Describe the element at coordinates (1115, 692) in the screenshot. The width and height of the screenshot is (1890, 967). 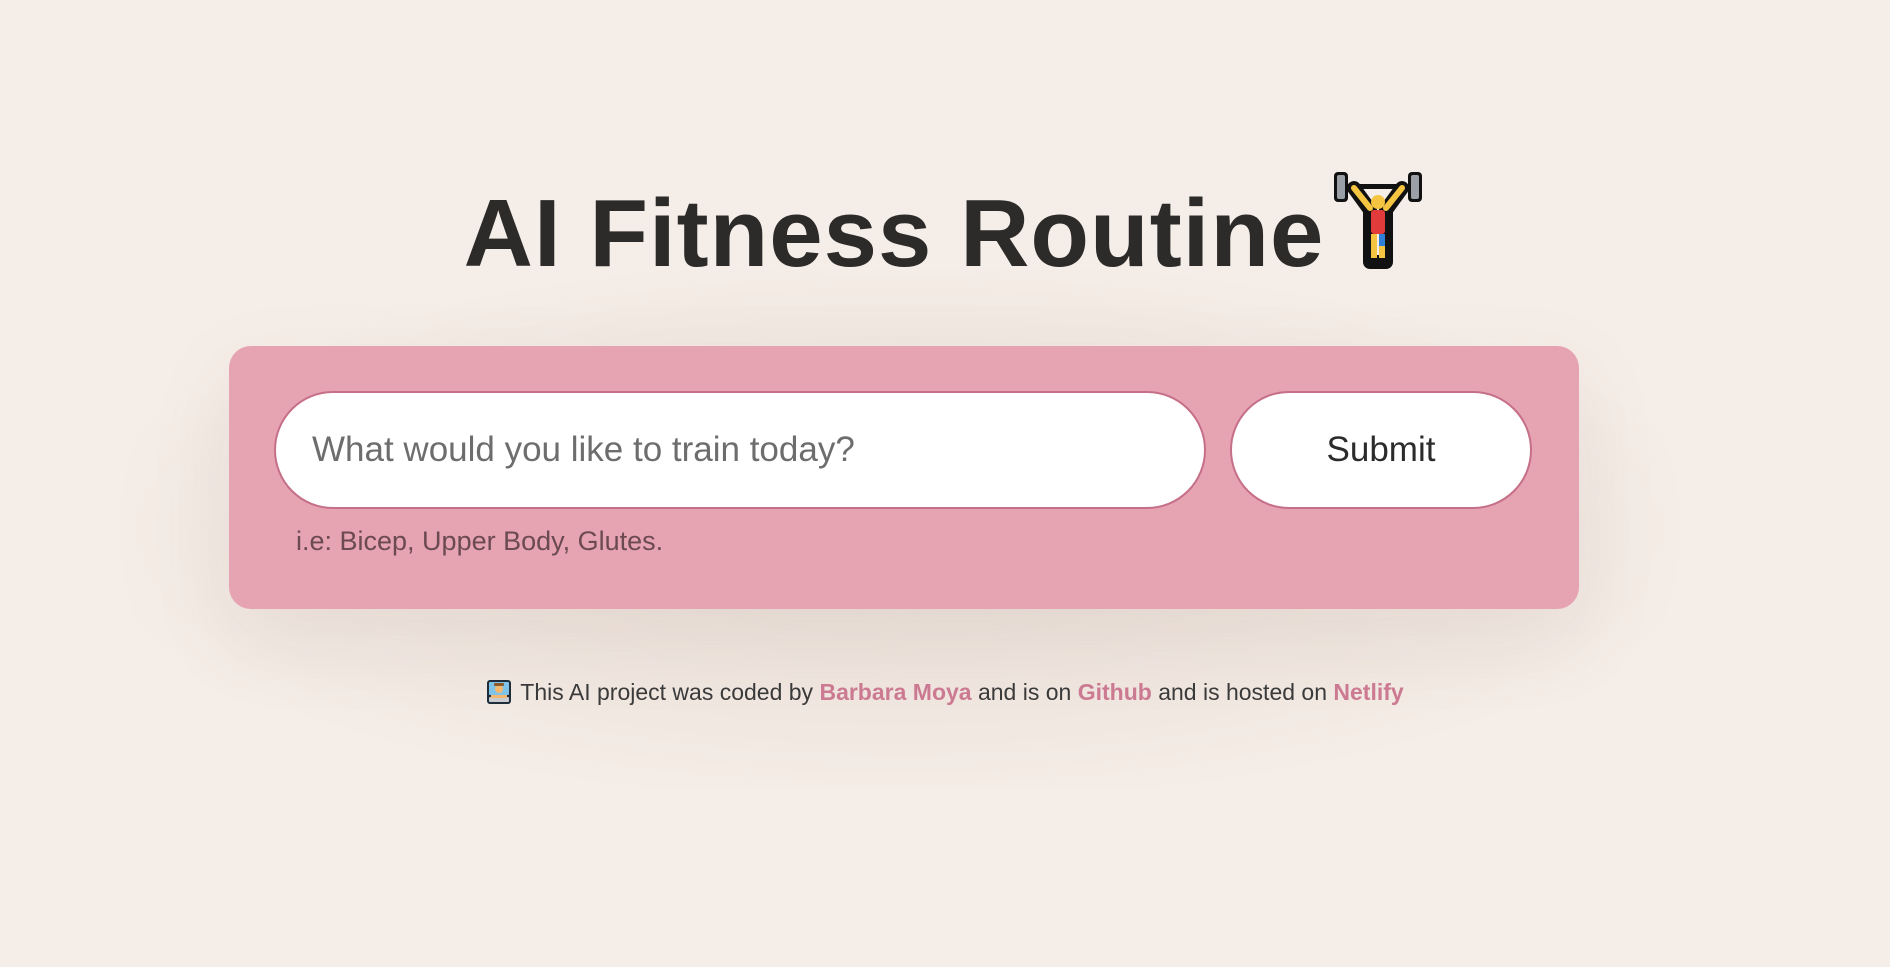
I see `github-link: Github` at that location.